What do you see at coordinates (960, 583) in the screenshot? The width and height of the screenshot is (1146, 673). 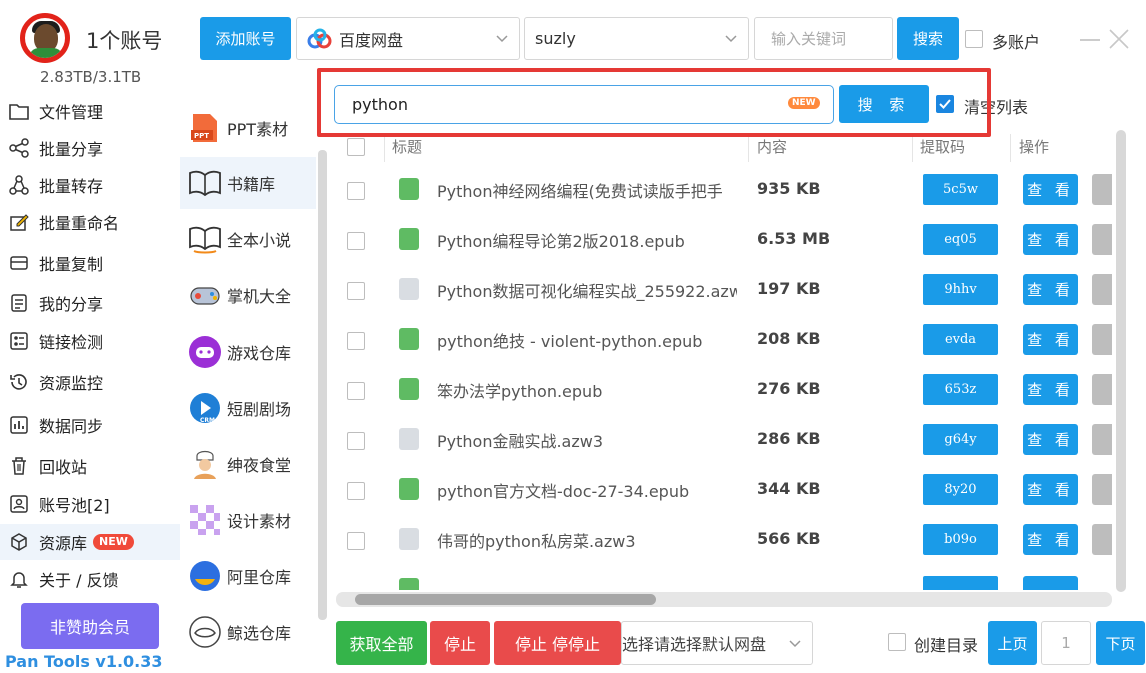 I see `extract-code` at bounding box center [960, 583].